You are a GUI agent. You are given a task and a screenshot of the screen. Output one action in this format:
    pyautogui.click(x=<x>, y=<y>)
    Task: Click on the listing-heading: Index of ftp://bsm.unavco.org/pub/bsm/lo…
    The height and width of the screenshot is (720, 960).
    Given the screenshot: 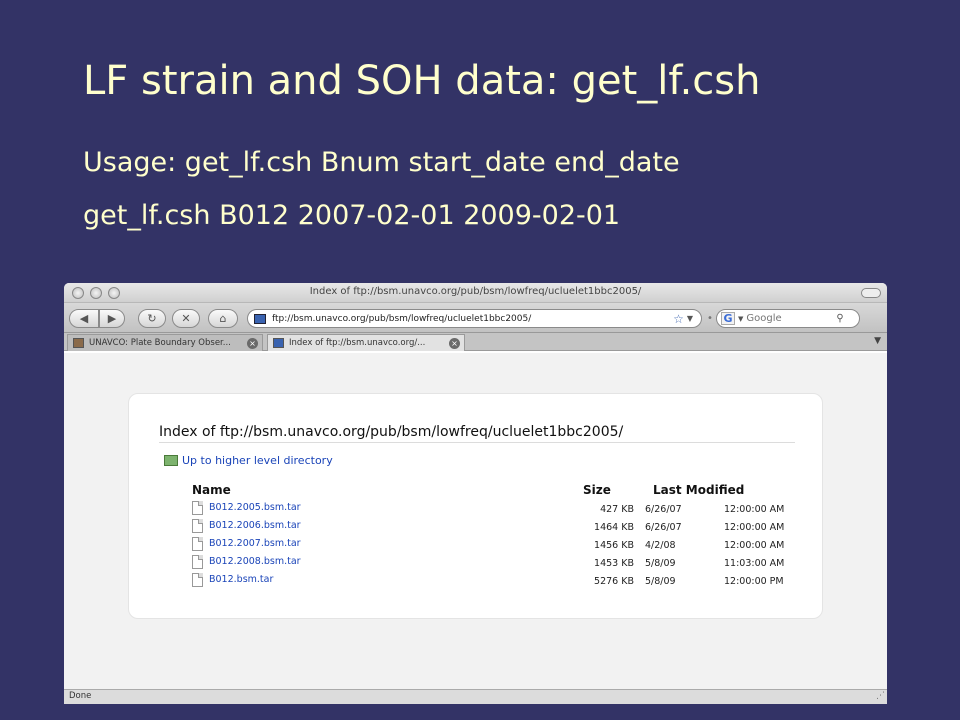 What is the action you would take?
    pyautogui.click(x=391, y=432)
    